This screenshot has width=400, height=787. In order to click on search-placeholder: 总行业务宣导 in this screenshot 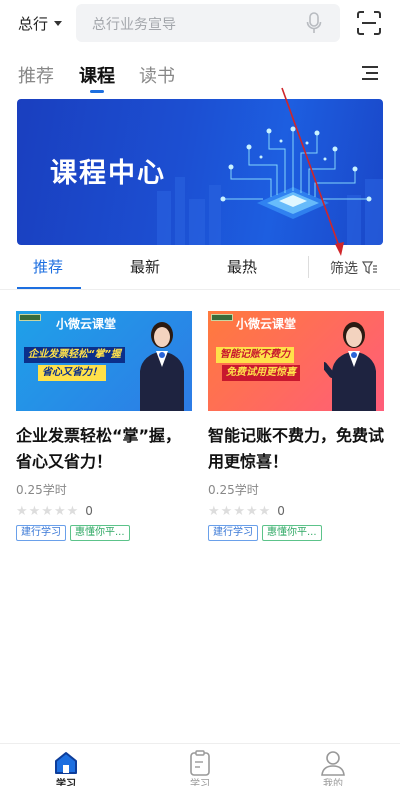, I will do `click(134, 25)`.